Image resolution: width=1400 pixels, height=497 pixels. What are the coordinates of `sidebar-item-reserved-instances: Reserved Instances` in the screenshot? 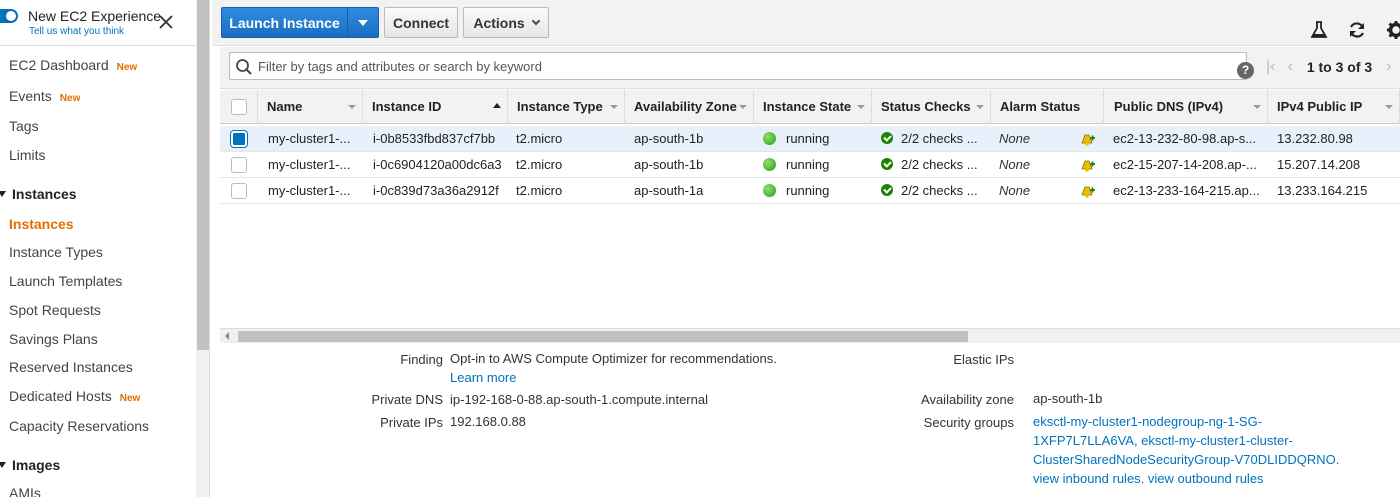 It's located at (71, 367).